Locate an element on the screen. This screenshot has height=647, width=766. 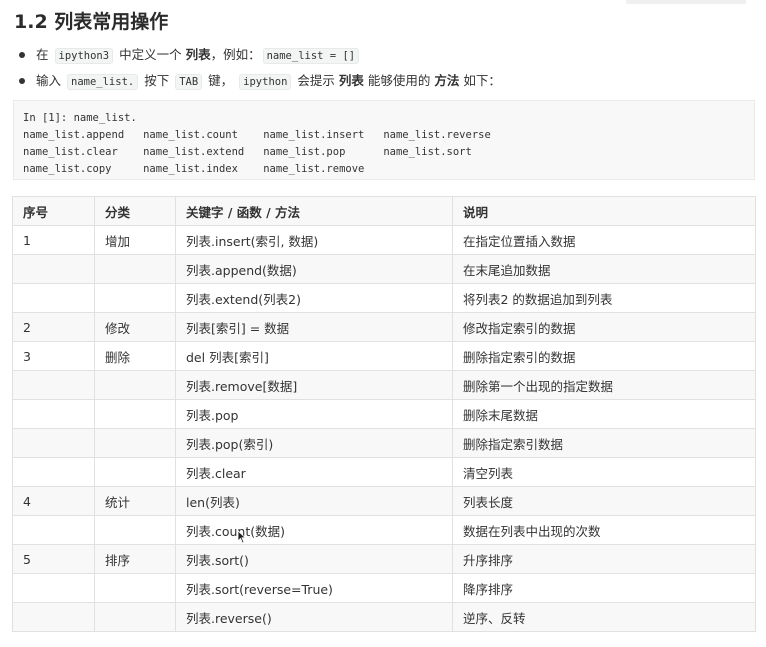
inline-code: ipython is located at coordinates (265, 82).